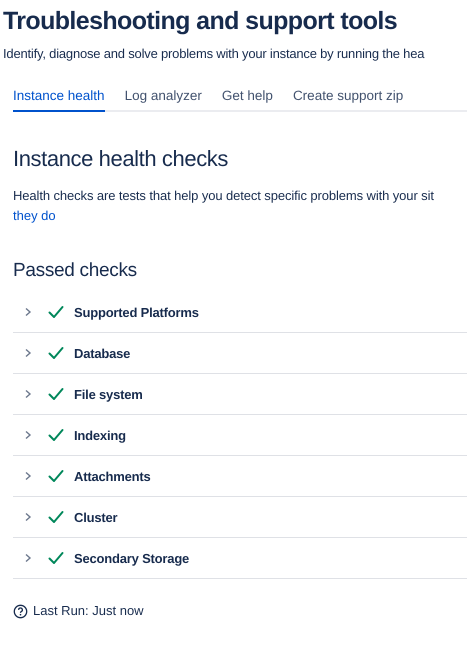  I want to click on tab: Log analyzer, so click(163, 99).